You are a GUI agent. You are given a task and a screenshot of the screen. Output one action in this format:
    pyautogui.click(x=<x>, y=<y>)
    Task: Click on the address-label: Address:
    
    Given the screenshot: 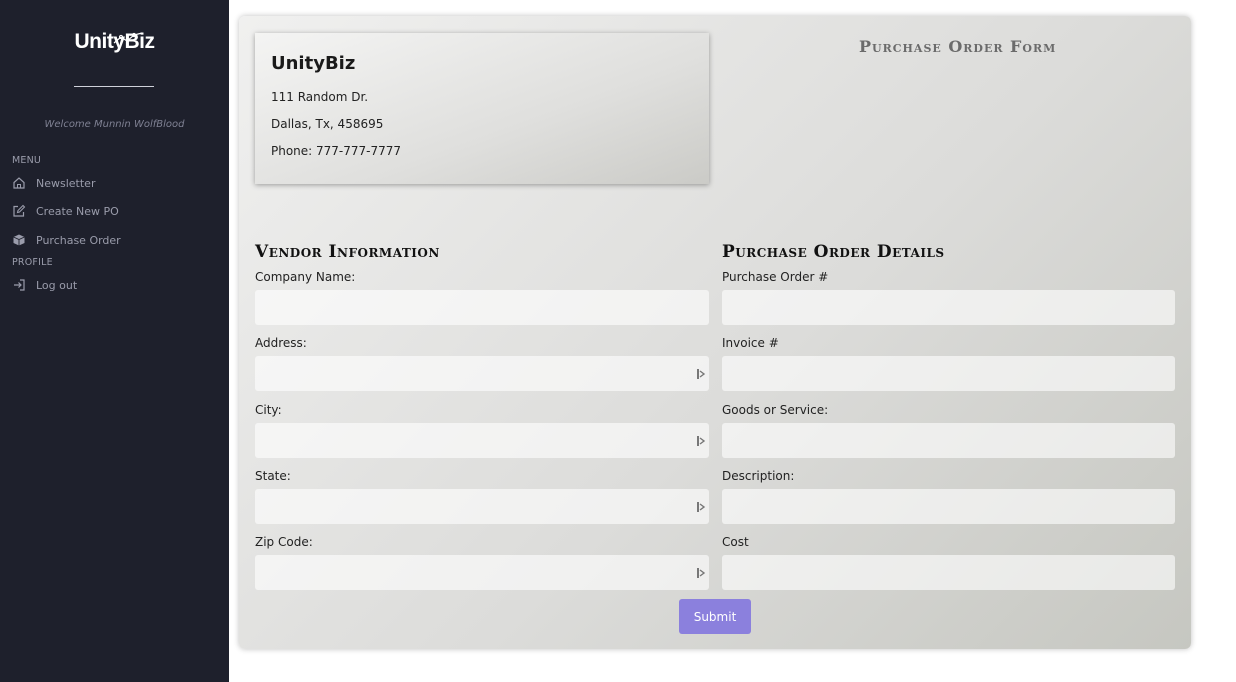 What is the action you would take?
    pyautogui.click(x=281, y=343)
    